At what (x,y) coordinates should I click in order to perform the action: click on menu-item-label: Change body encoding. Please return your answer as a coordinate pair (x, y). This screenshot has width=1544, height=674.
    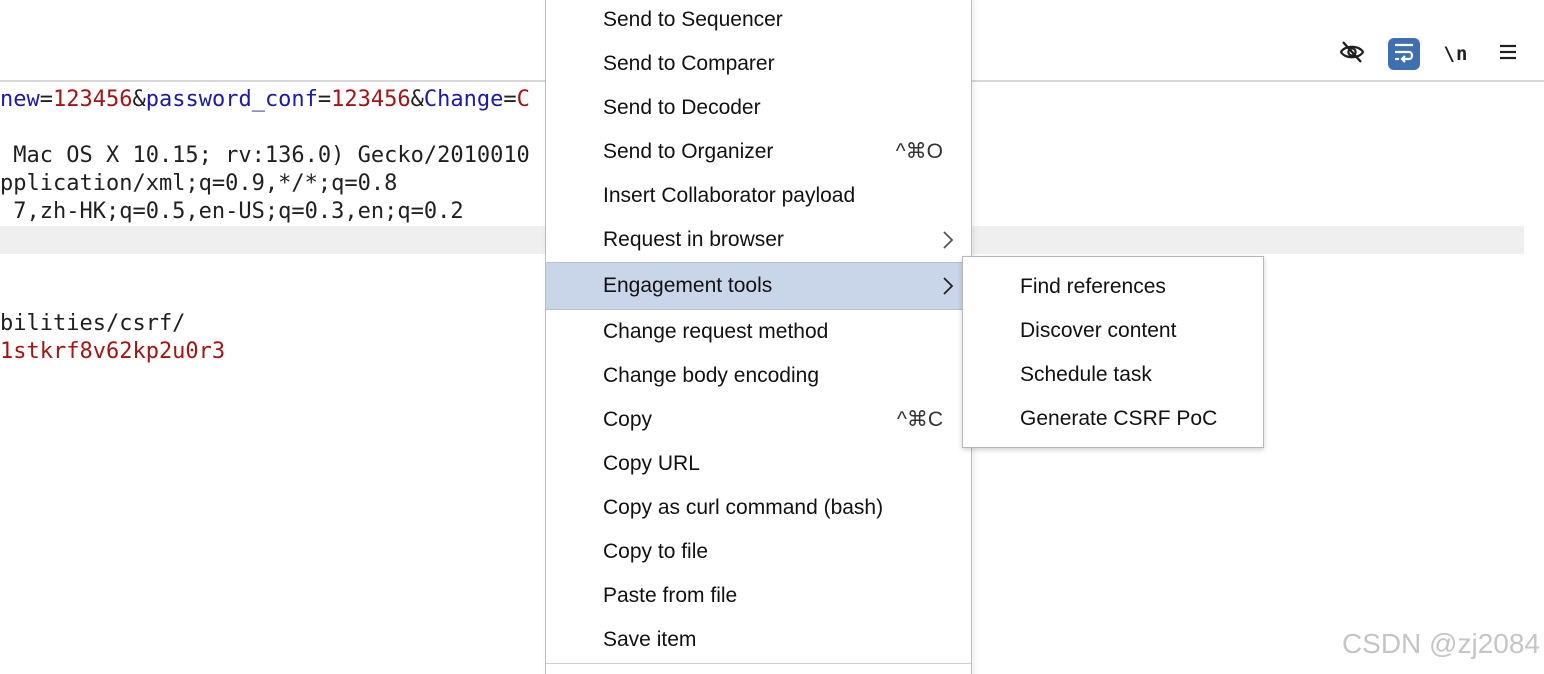
    Looking at the image, I should click on (711, 375).